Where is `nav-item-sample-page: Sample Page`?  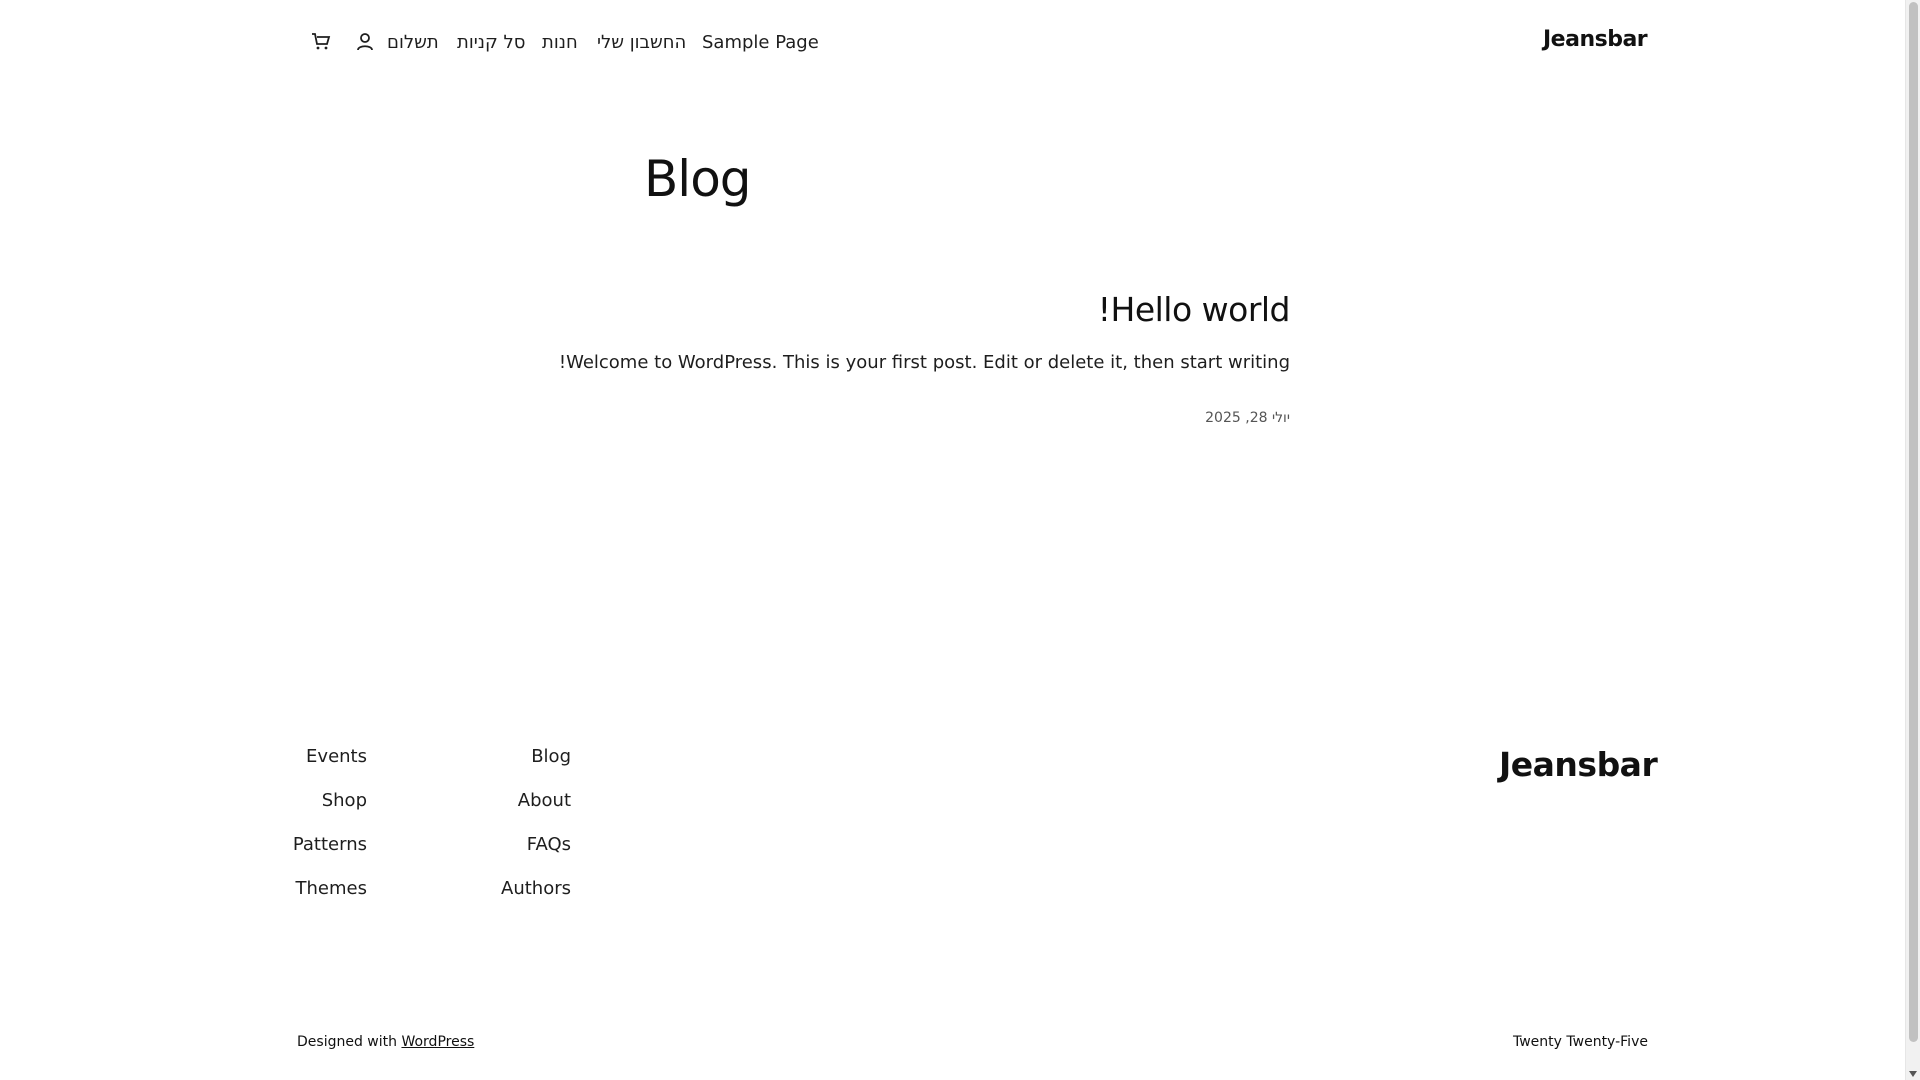
nav-item-sample-page: Sample Page is located at coordinates (760, 42).